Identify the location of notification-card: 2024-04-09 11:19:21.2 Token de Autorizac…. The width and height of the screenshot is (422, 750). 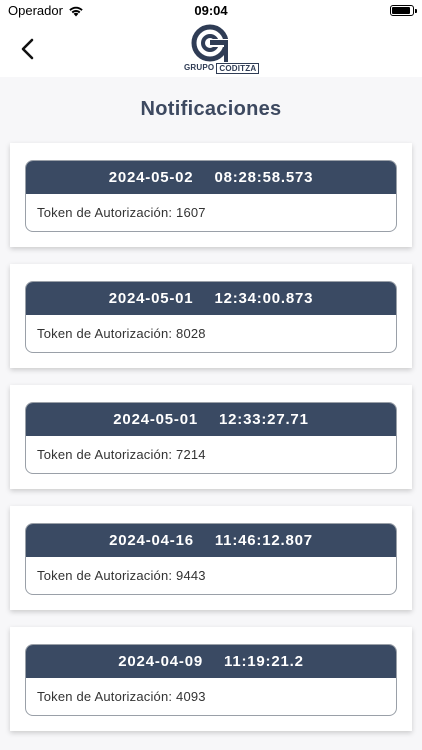
(211, 680).